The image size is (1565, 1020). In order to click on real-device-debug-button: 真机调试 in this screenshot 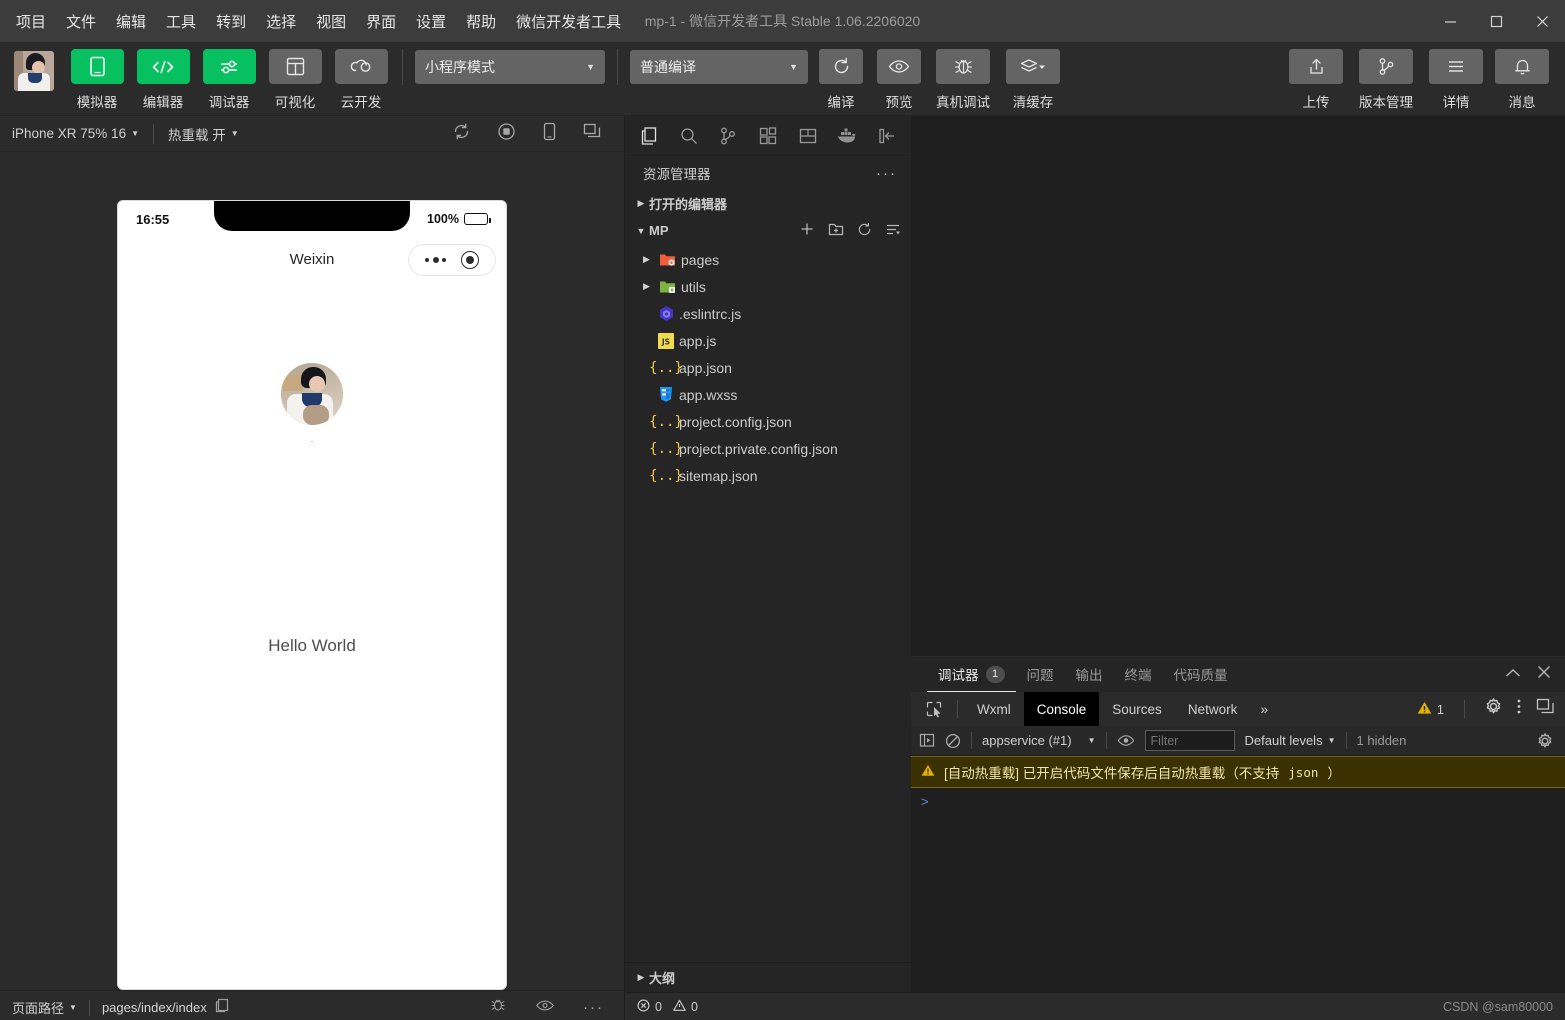, I will do `click(963, 80)`.